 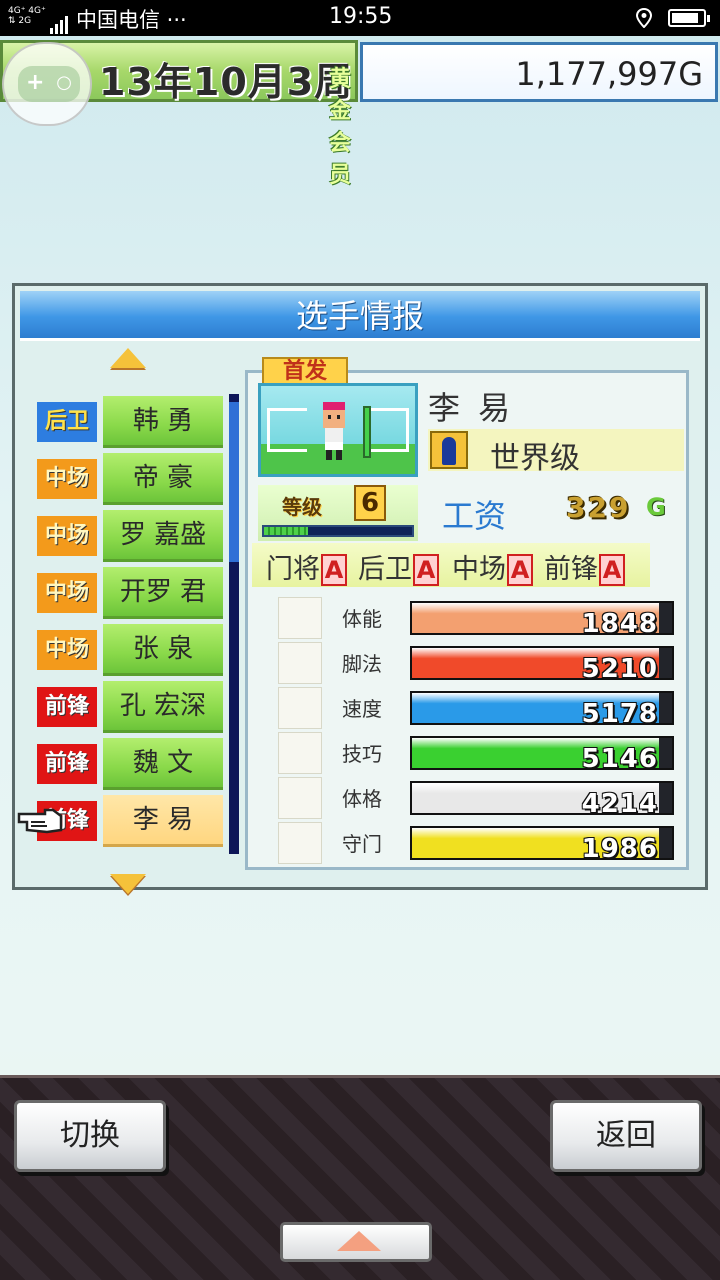 I want to click on aptitude-row: 门将 A 后卫 A 中场 A 前锋 A, so click(x=451, y=565).